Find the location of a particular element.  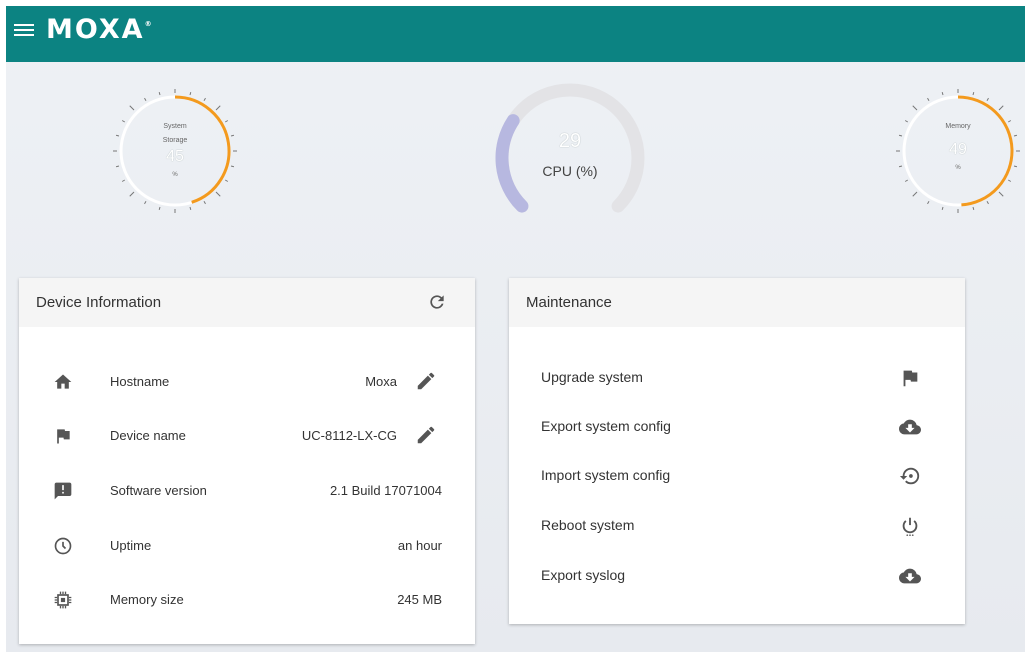

reboot-system-label: Reboot system is located at coordinates (588, 525).